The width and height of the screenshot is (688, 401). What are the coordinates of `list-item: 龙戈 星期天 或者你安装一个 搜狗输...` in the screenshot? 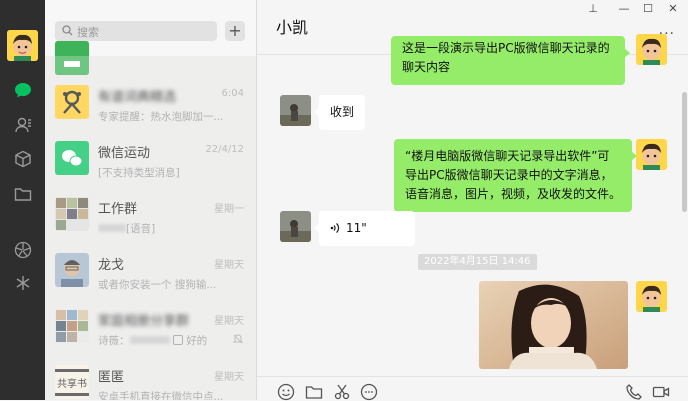 It's located at (150, 272).